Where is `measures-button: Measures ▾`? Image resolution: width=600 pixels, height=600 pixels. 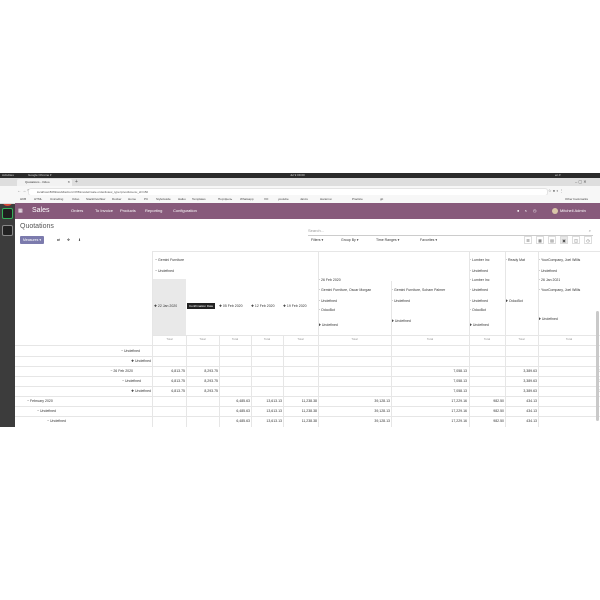 measures-button: Measures ▾ is located at coordinates (32, 240).